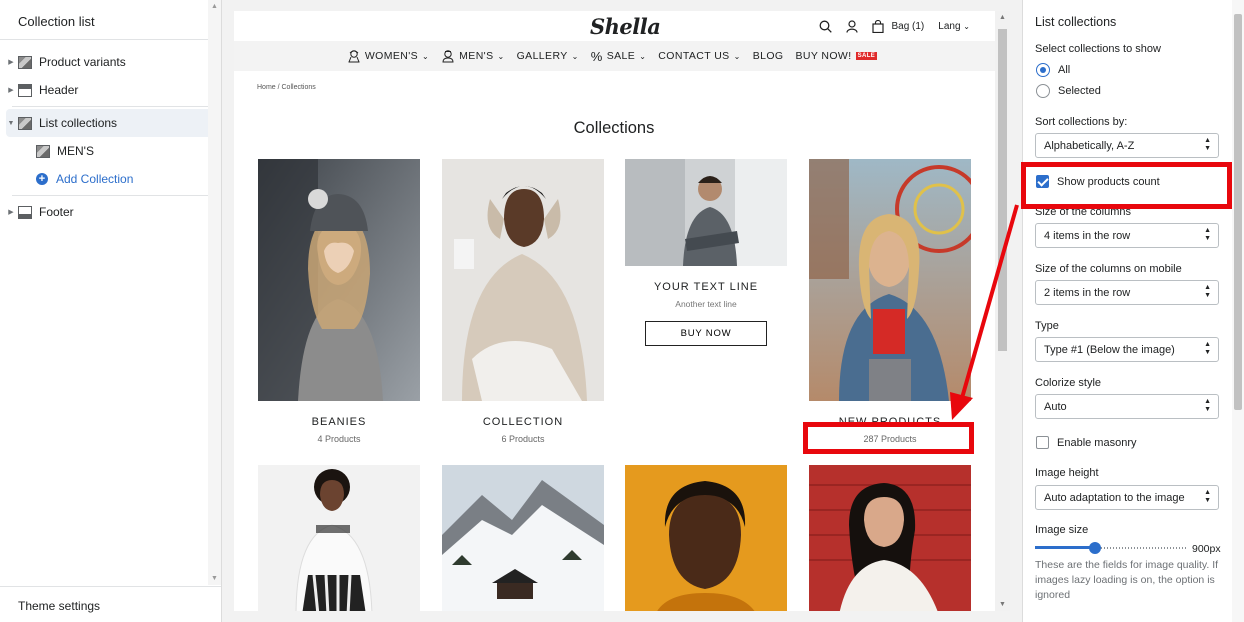 The image size is (1244, 622). What do you see at coordinates (286, 87) in the screenshot?
I see `breadcrumb: Home / Collections` at bounding box center [286, 87].